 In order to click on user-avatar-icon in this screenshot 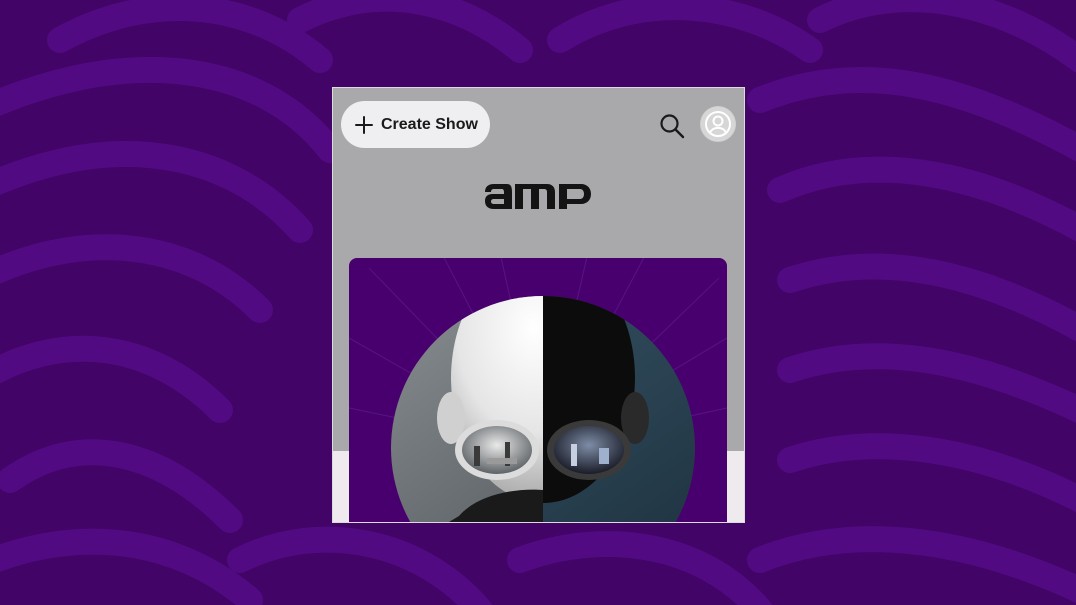, I will do `click(718, 124)`.